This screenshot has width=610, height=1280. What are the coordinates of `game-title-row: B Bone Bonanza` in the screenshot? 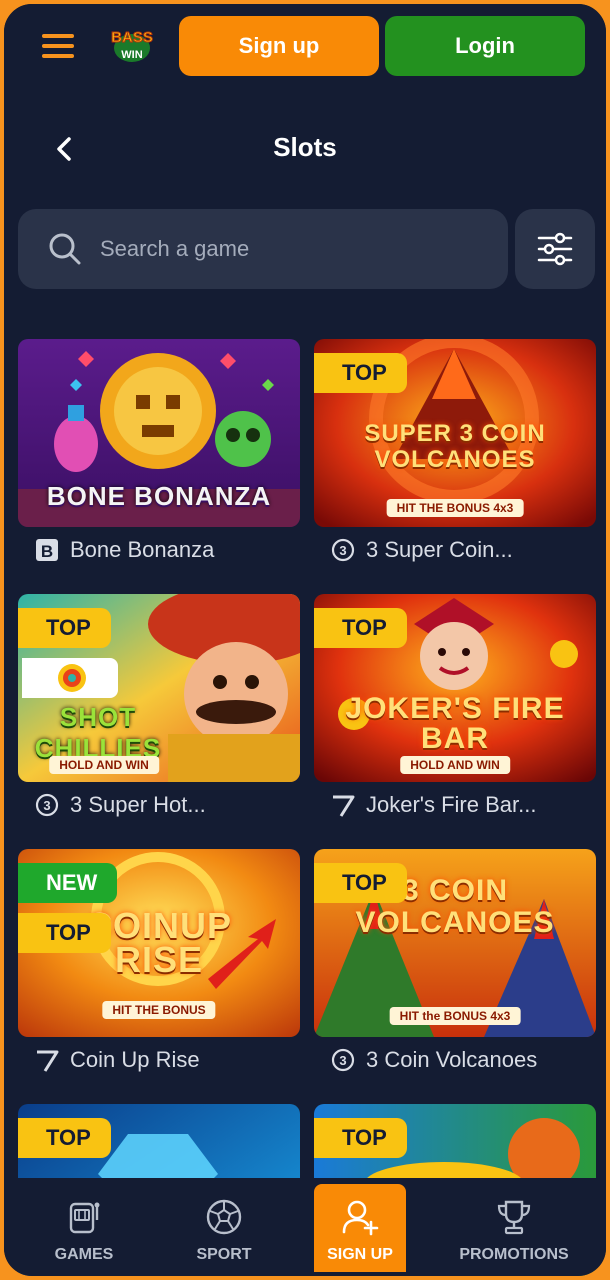 It's located at (159, 550).